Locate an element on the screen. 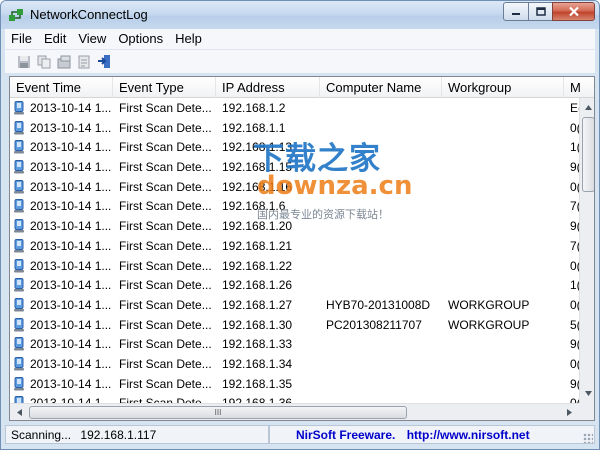  scroll-down-button is located at coordinates (587, 393).